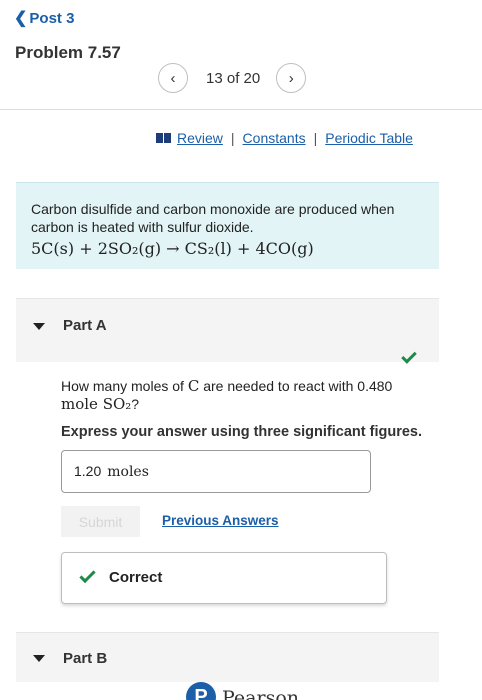 The image size is (482, 700). I want to click on pagination: ‹ 13 of 20 ›, so click(232, 78).